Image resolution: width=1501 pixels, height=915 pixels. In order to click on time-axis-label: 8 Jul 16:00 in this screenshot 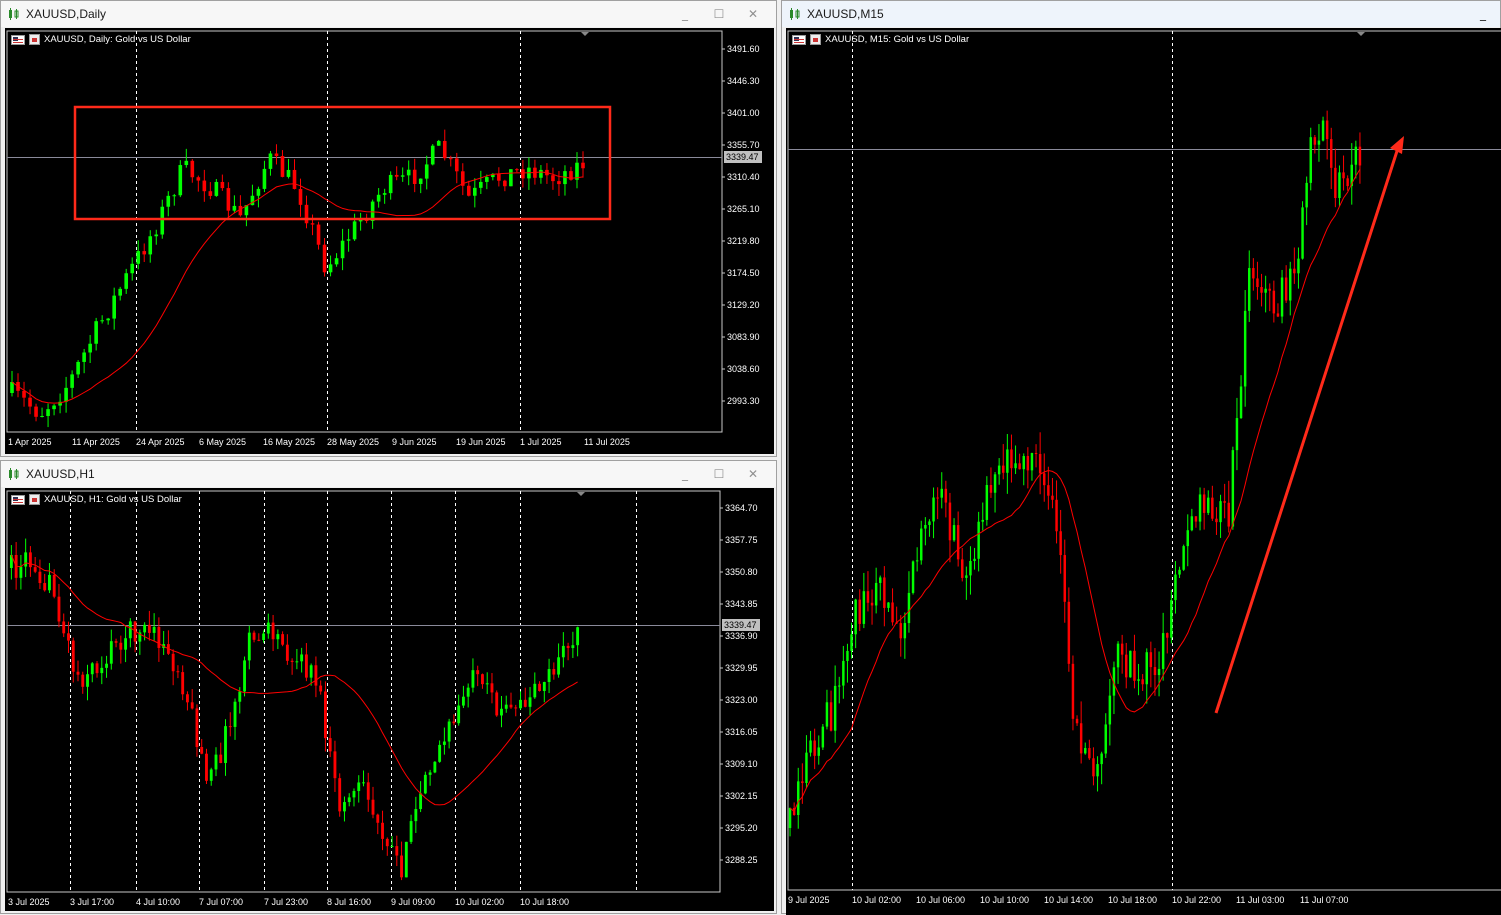, I will do `click(349, 902)`.